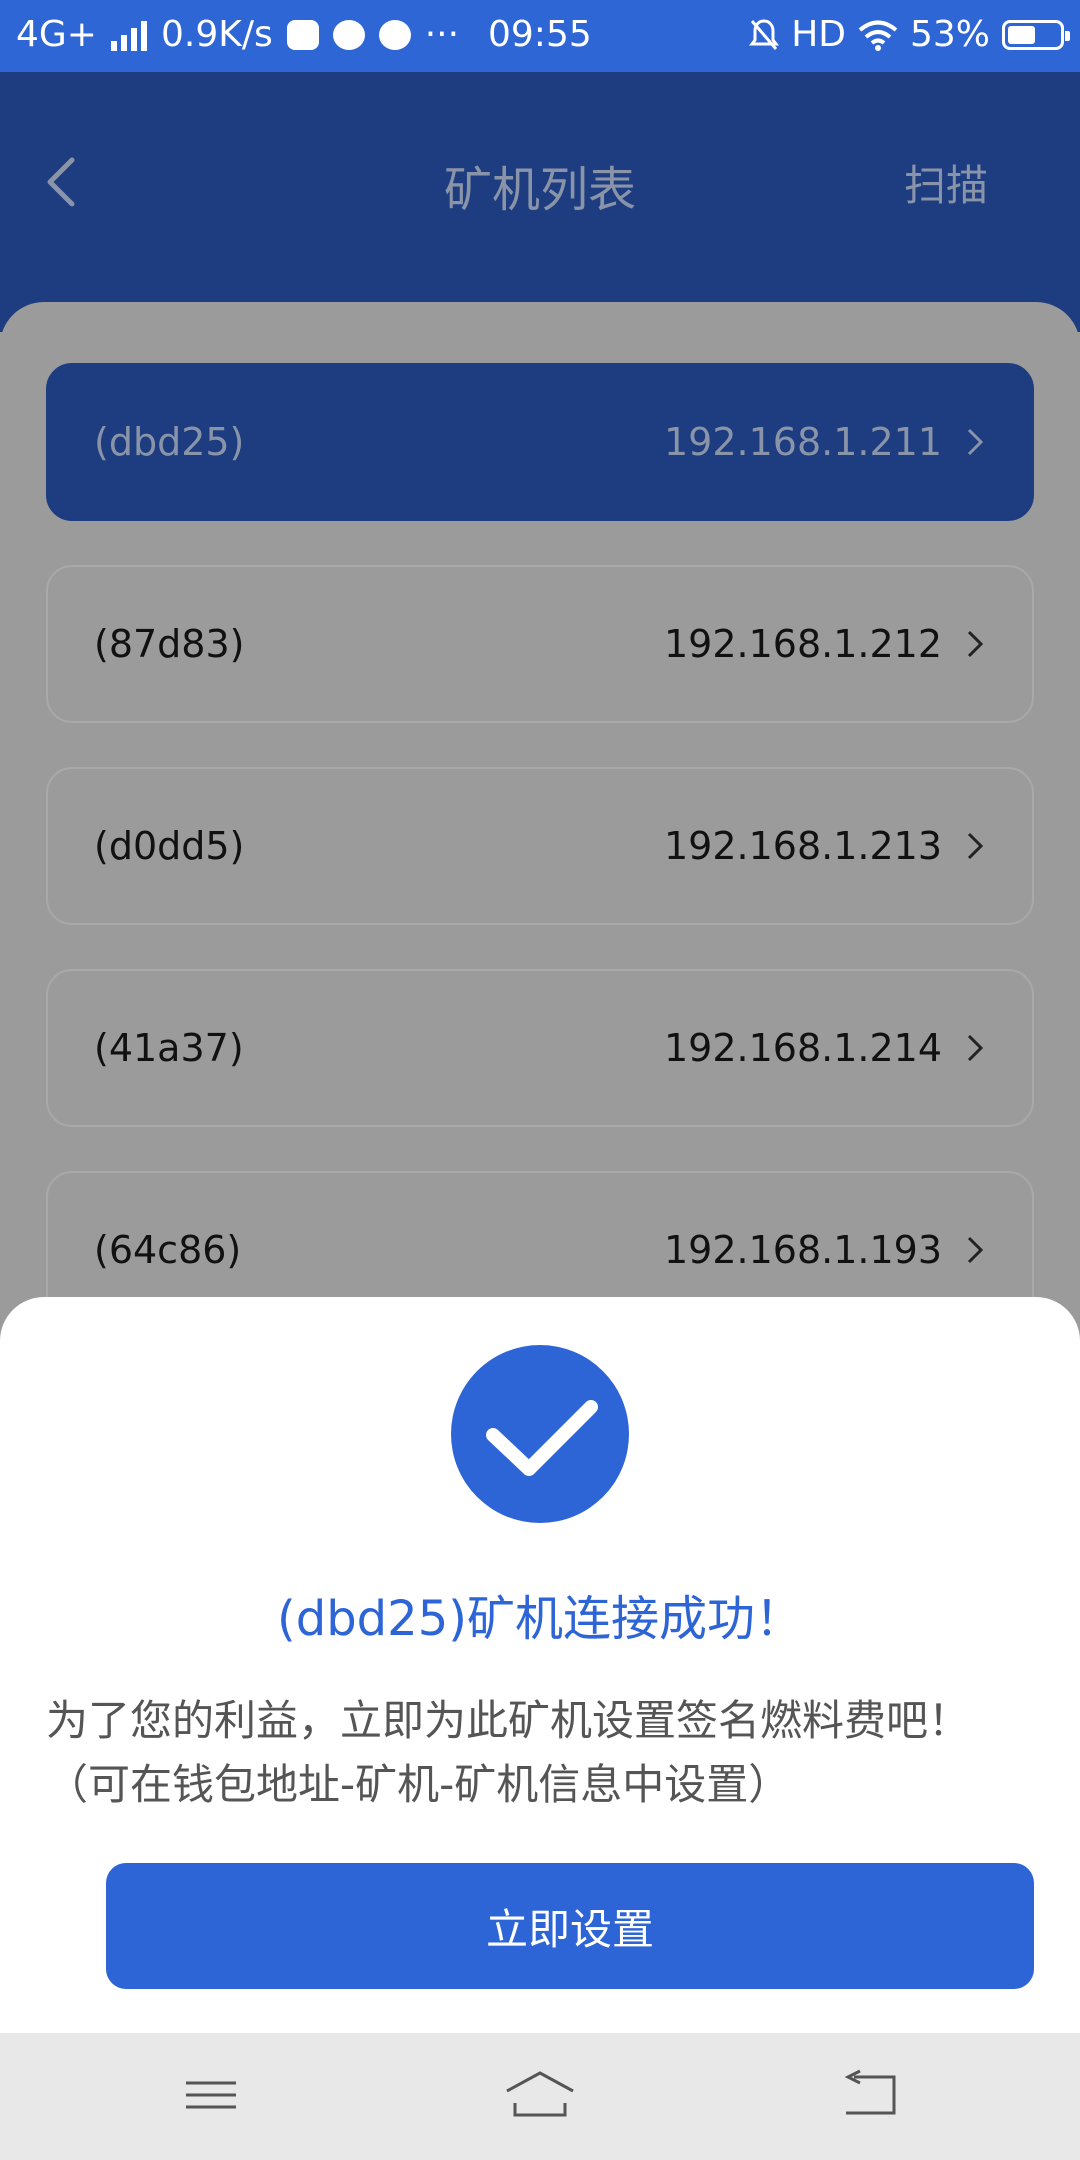 Image resolution: width=1080 pixels, height=2160 pixels. I want to click on miner-name: (87d83), so click(169, 644).